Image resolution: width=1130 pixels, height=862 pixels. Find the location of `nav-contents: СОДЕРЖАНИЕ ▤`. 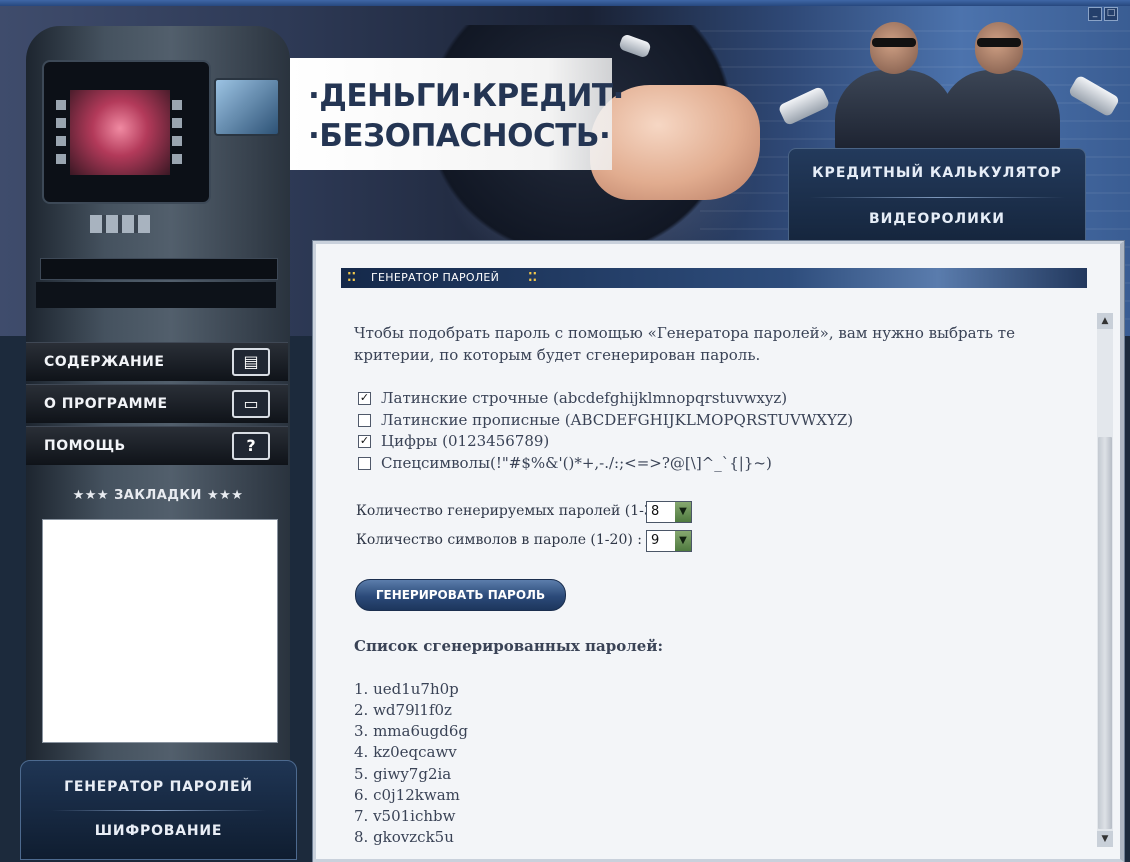

nav-contents: СОДЕРЖАНИЕ ▤ is located at coordinates (157, 361).